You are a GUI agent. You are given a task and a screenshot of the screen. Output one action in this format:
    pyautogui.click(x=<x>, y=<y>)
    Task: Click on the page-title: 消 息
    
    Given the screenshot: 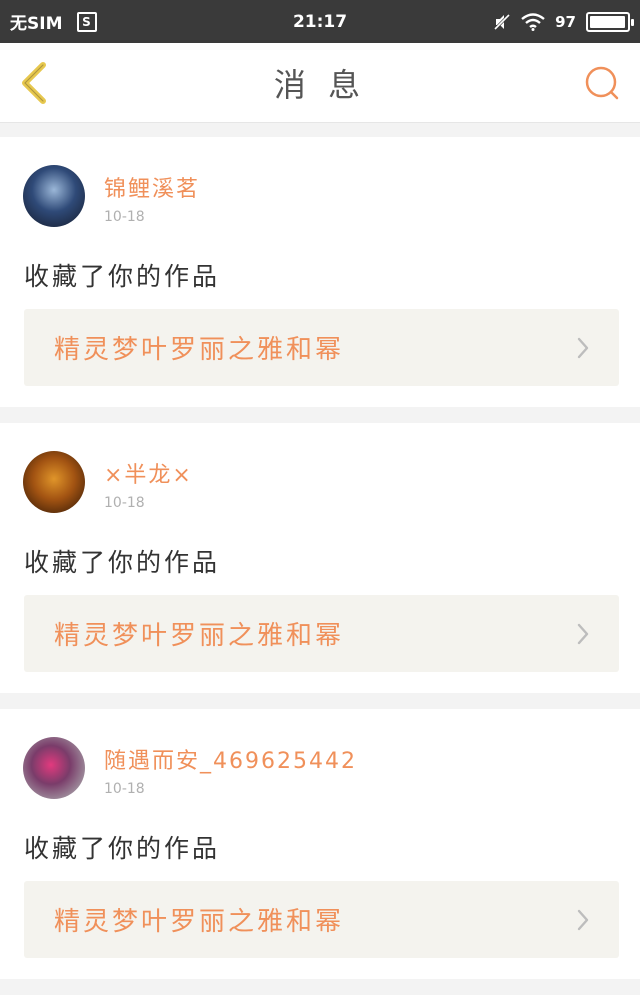 What is the action you would take?
    pyautogui.click(x=320, y=84)
    